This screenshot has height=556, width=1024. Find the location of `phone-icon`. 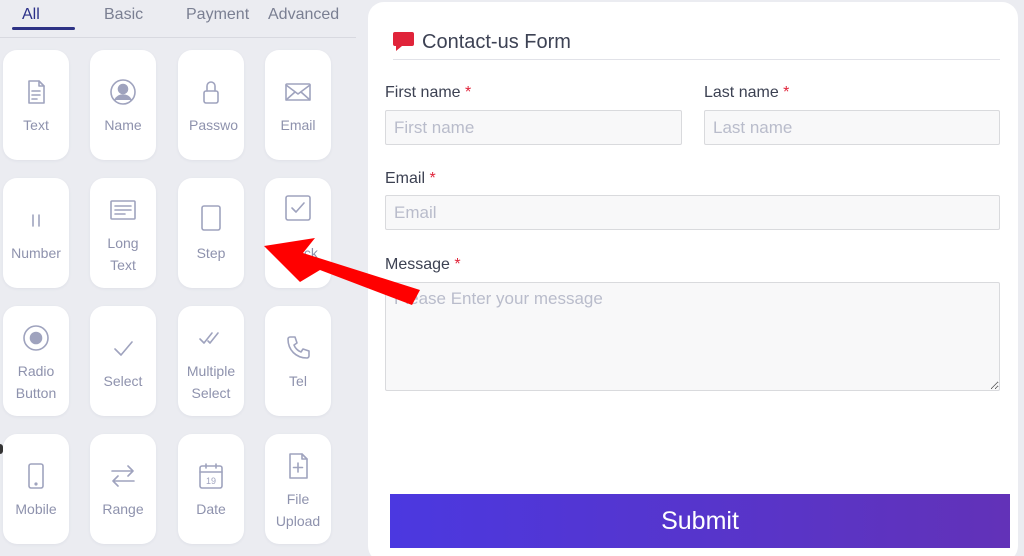

phone-icon is located at coordinates (298, 350).